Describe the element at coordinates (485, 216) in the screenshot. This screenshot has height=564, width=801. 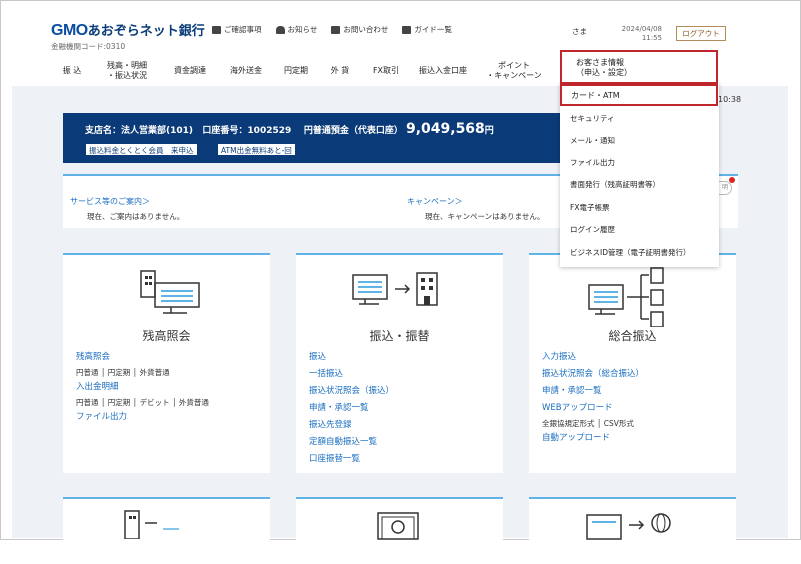
I see `campaign-text: 現在、キャンペーンはありません。` at that location.